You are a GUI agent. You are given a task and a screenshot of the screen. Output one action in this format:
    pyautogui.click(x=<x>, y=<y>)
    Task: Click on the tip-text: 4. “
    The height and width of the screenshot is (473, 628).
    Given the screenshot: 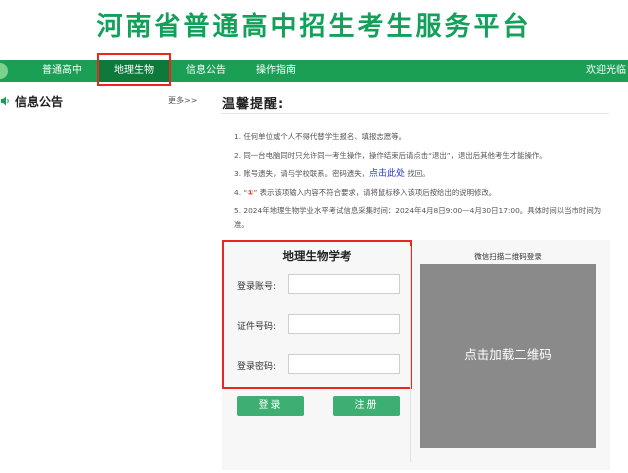 What is the action you would take?
    pyautogui.click(x=241, y=192)
    